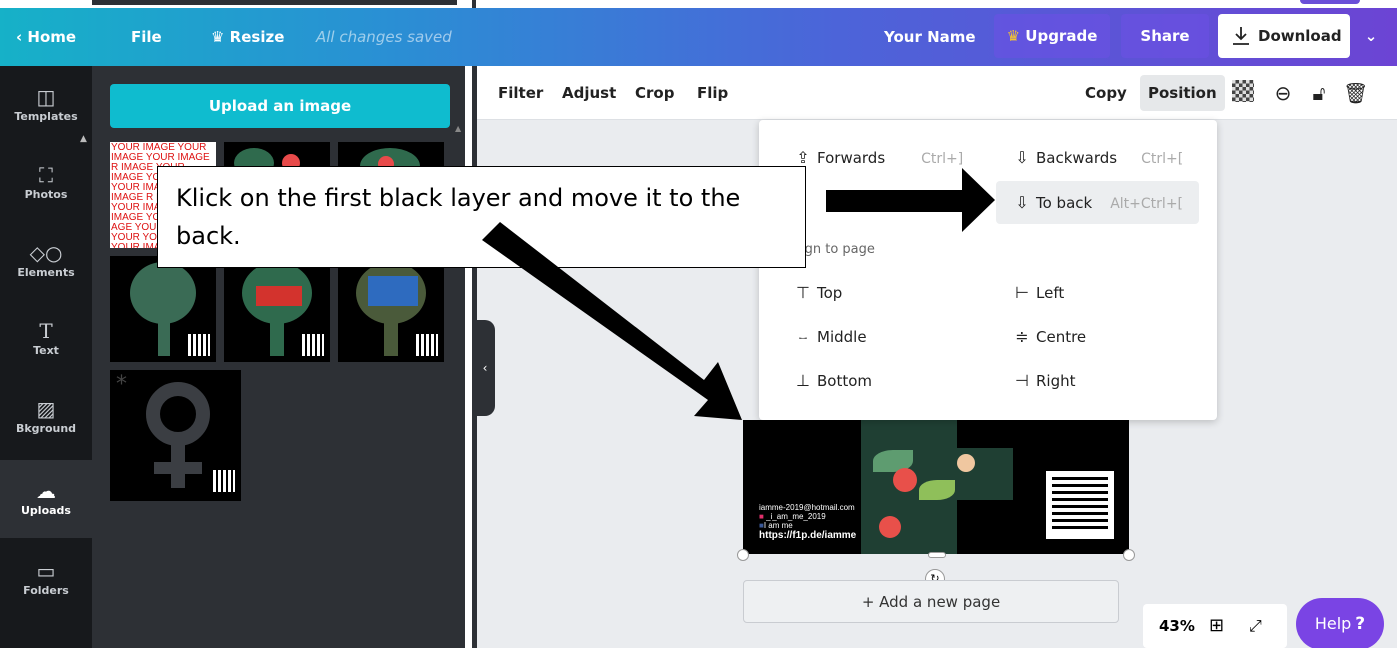  Describe the element at coordinates (46, 350) in the screenshot. I see `rail-label: Text` at that location.